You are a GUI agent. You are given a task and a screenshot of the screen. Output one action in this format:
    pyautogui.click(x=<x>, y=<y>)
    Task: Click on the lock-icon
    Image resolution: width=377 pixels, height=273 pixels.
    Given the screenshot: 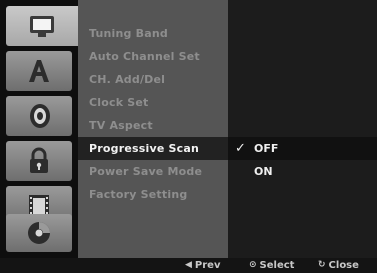 What is the action you would take?
    pyautogui.click(x=39, y=161)
    